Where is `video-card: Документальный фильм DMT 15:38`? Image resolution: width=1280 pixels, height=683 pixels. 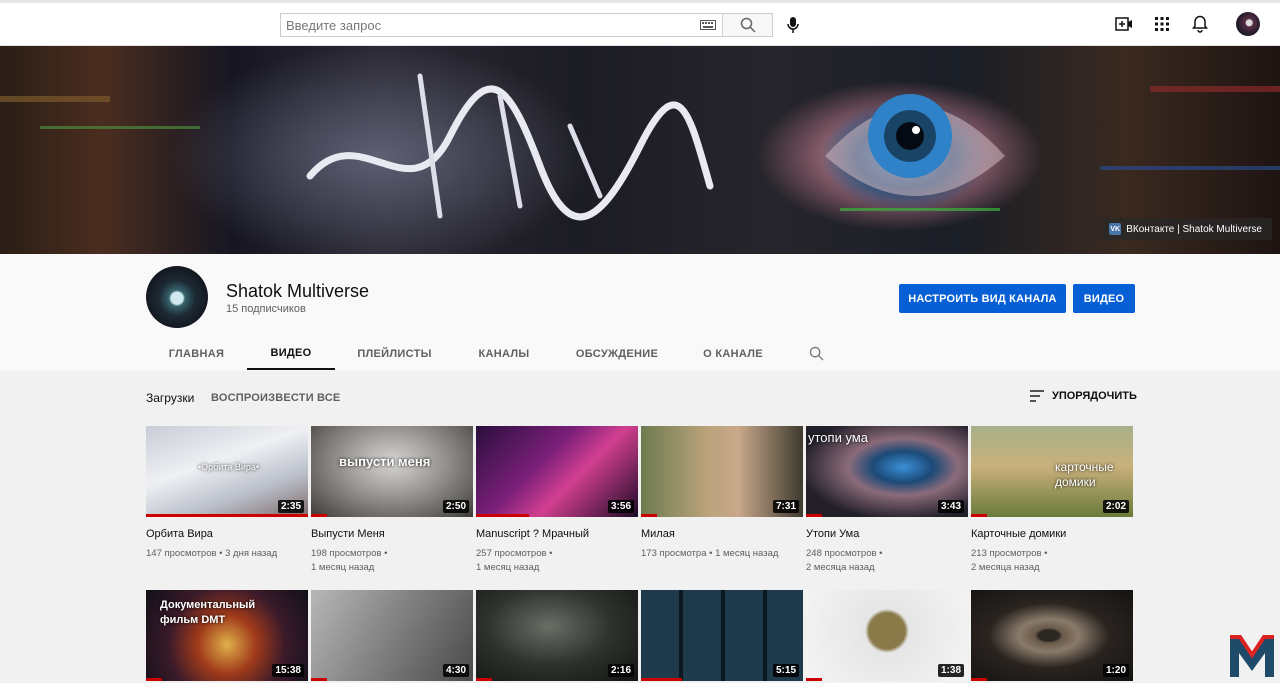
video-card: Документальный фильм DMT 15:38 is located at coordinates (227, 635).